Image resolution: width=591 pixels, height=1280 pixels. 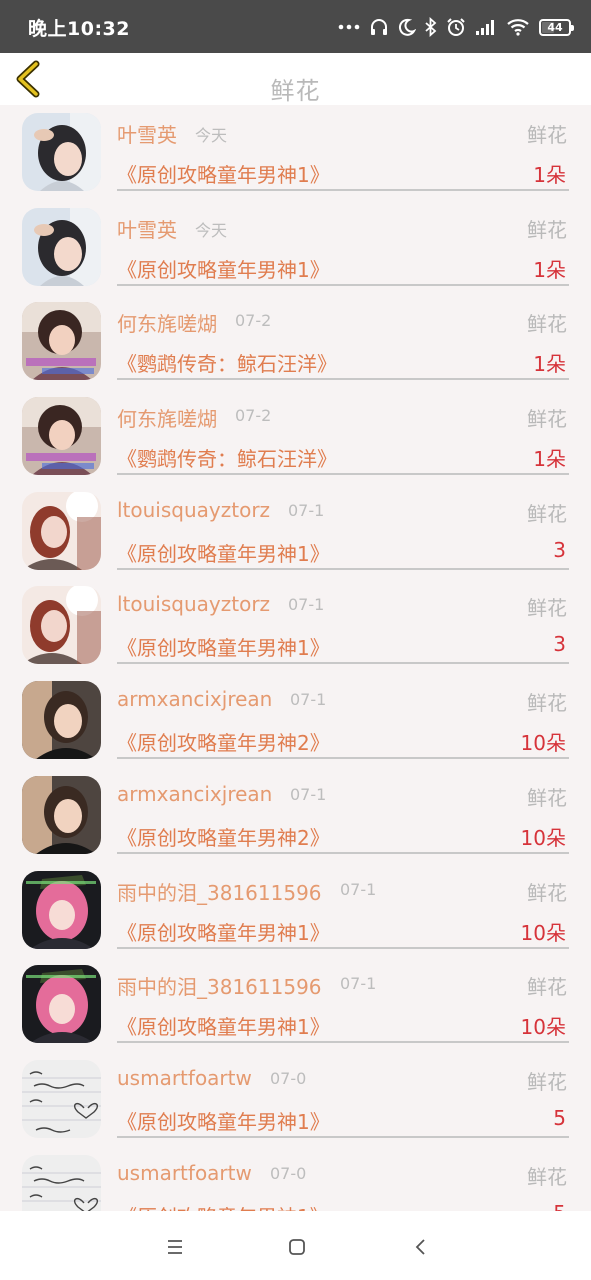 What do you see at coordinates (295, 815) in the screenshot?
I see `list-item: armxancixjrean 07-1 鲜花《原创攻略童年男神2》 10朵` at bounding box center [295, 815].